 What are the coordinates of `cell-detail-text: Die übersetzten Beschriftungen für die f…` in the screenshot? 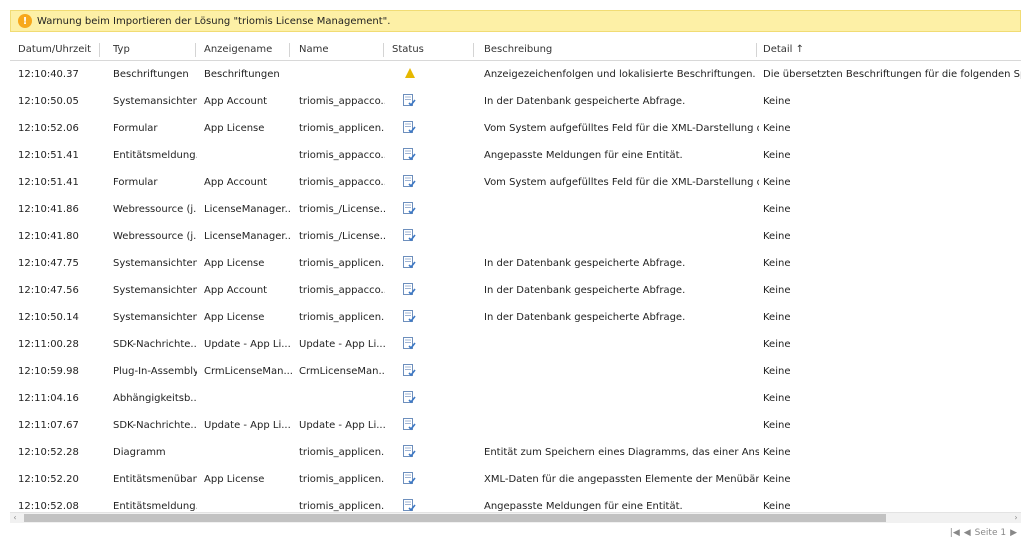 It's located at (892, 74).